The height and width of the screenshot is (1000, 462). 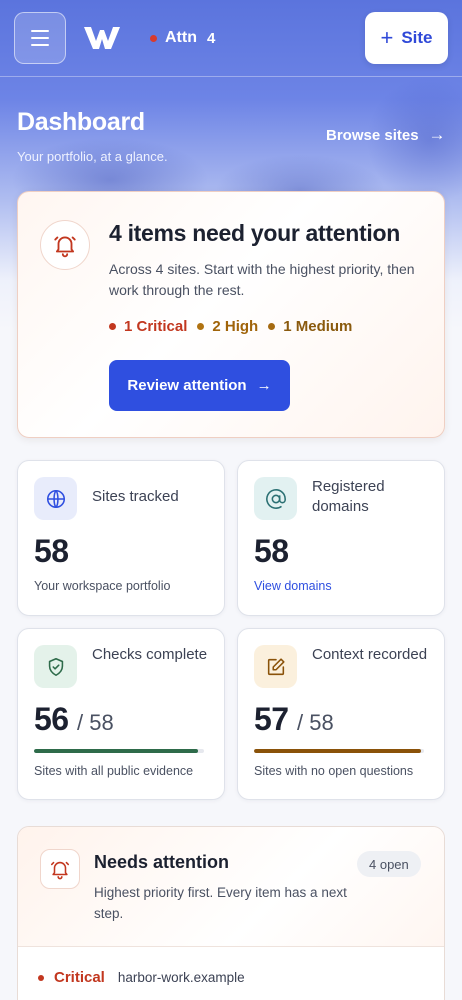 What do you see at coordinates (187, 385) in the screenshot?
I see `review-attention-label: Review attention` at bounding box center [187, 385].